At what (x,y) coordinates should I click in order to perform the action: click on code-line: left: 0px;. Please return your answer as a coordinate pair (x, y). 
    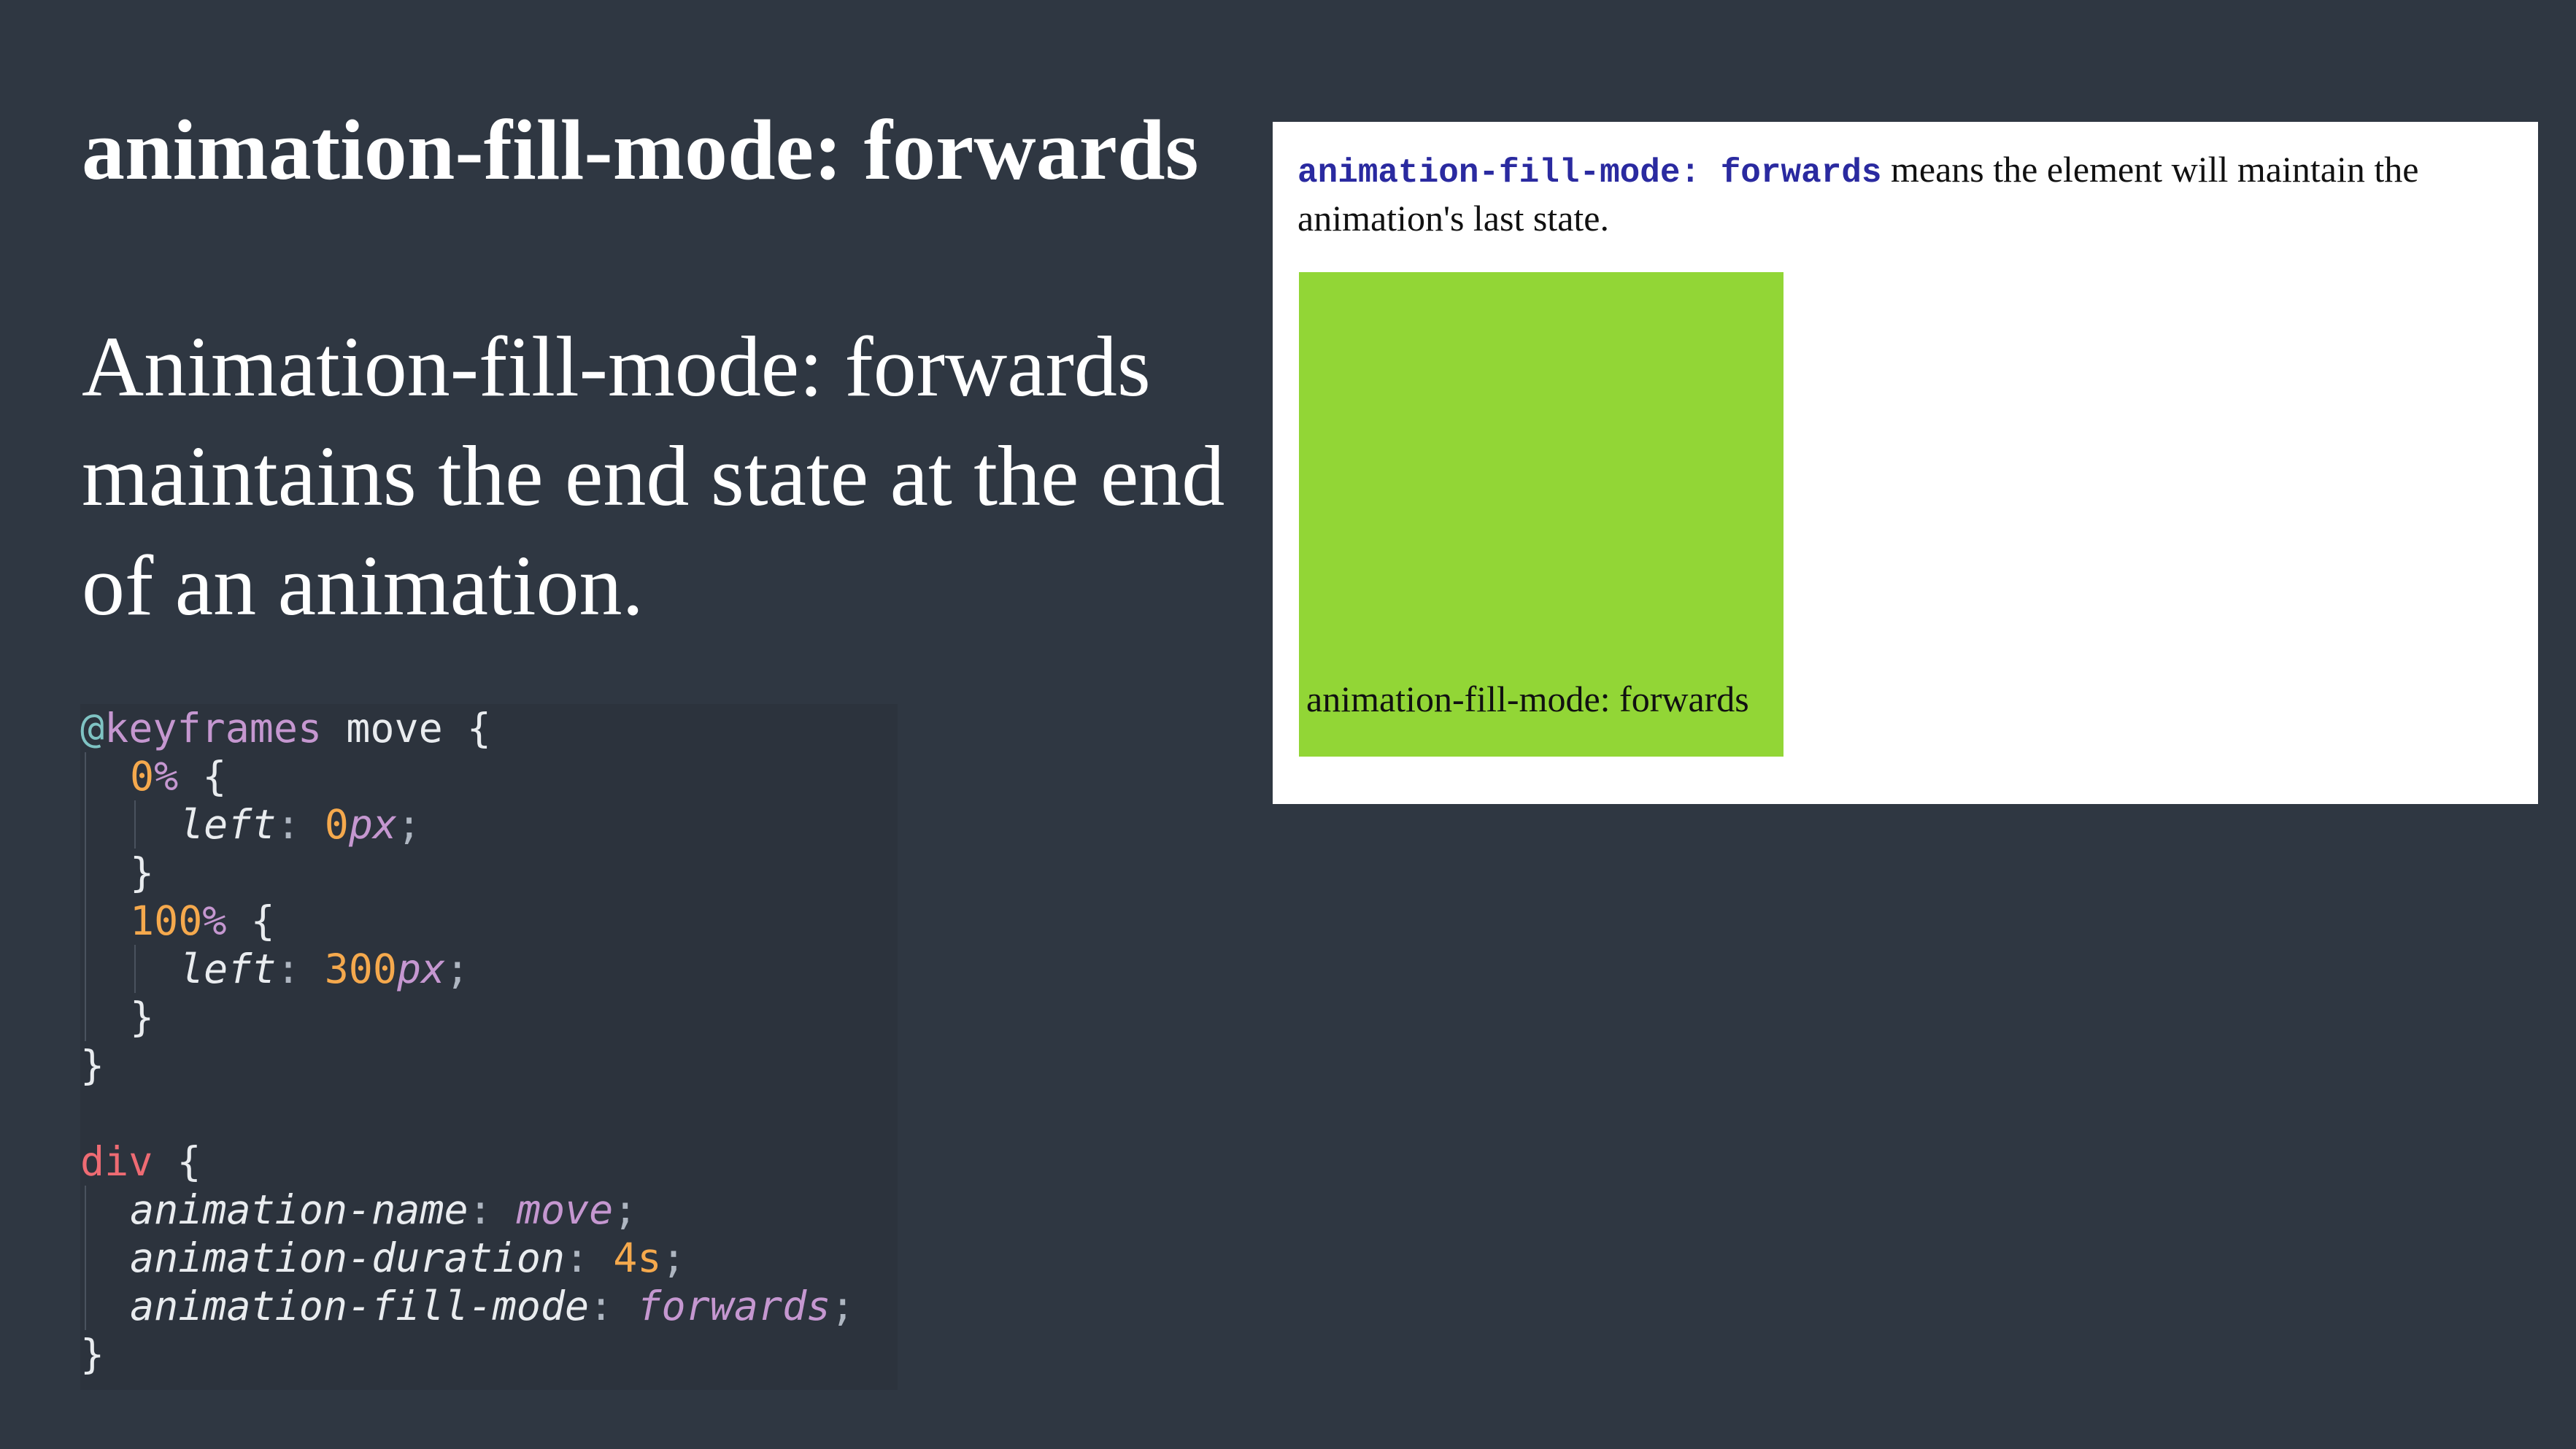
    Looking at the image, I should click on (489, 824).